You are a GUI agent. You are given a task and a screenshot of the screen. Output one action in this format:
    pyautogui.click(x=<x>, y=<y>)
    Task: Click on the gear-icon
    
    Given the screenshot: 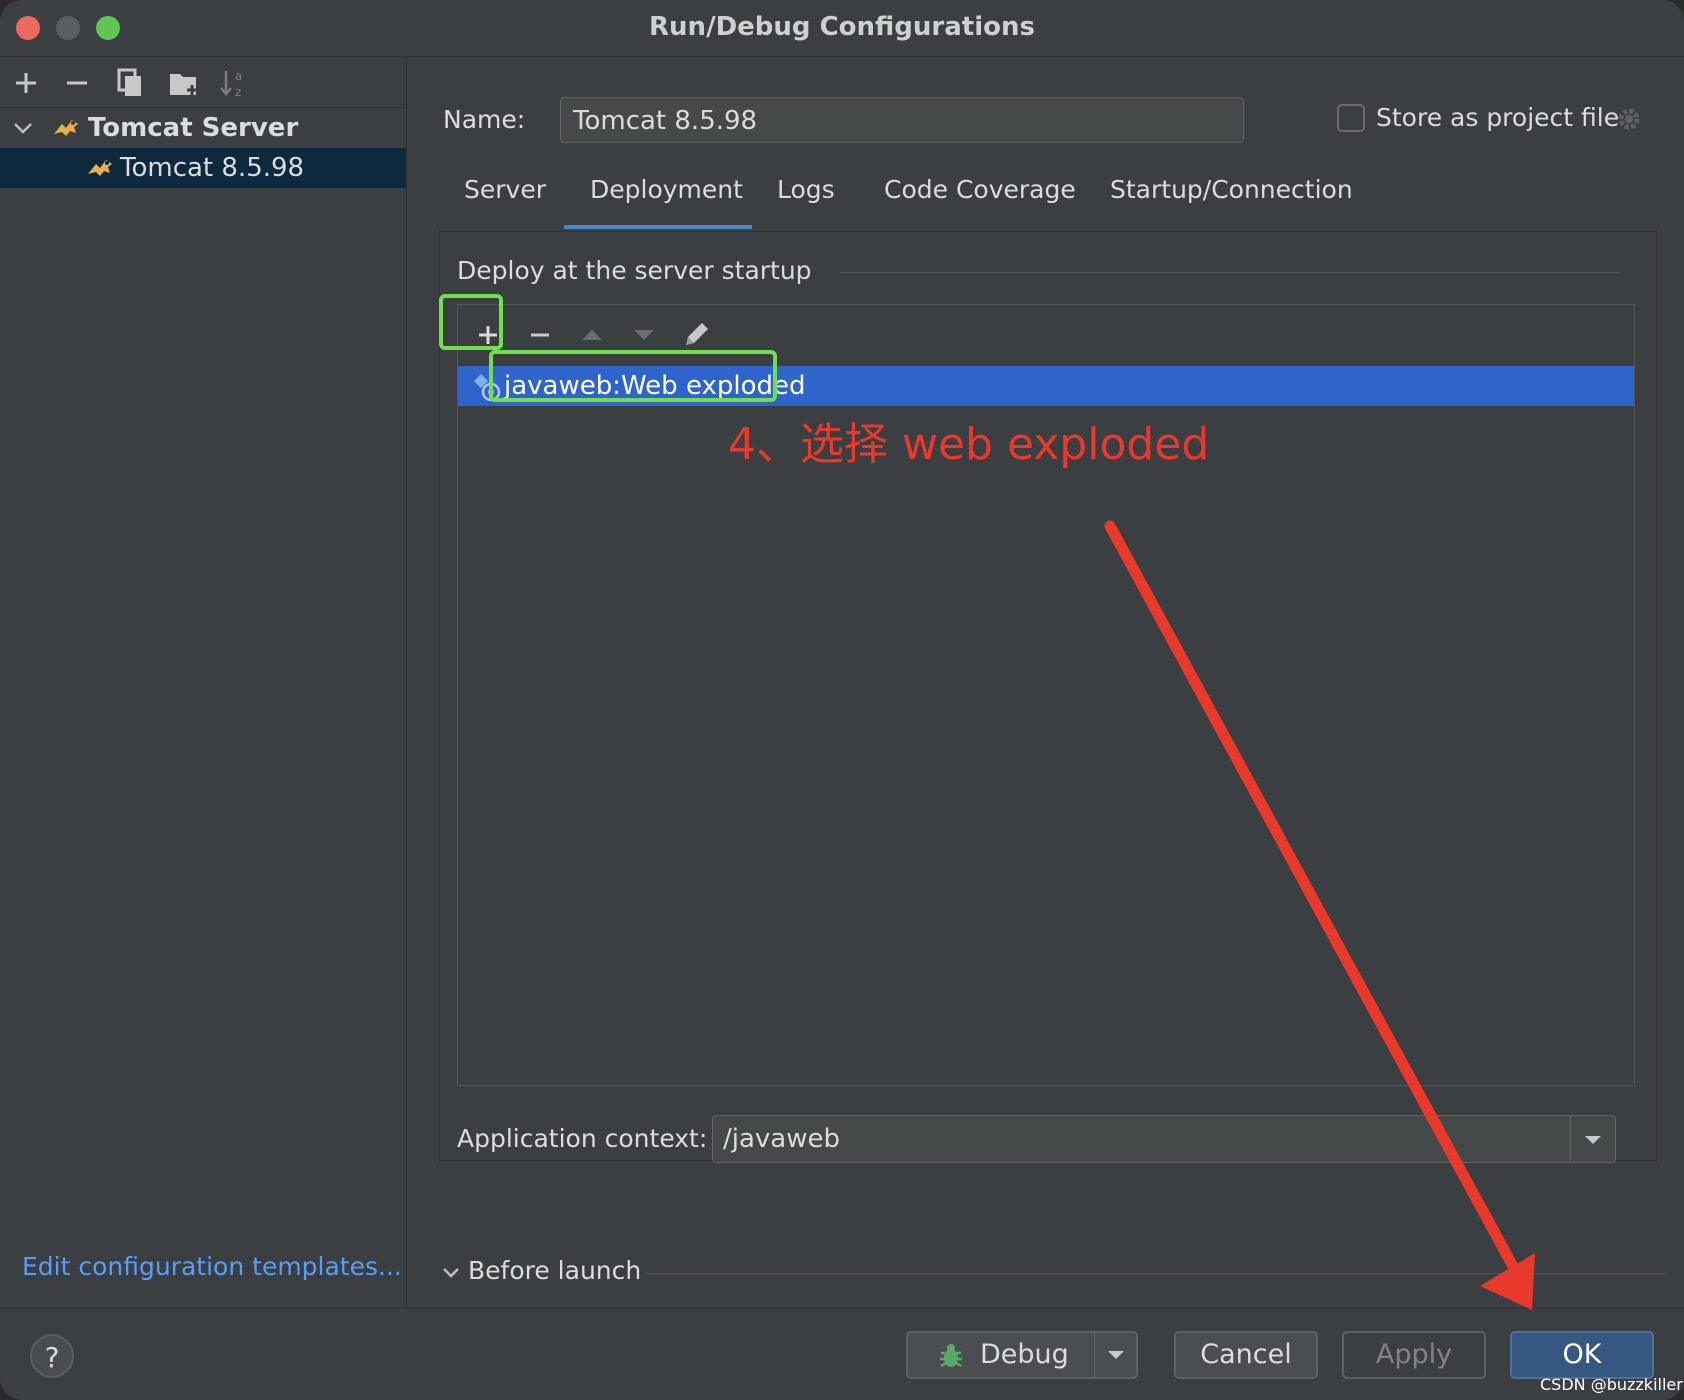 What is the action you would take?
    pyautogui.click(x=1629, y=119)
    